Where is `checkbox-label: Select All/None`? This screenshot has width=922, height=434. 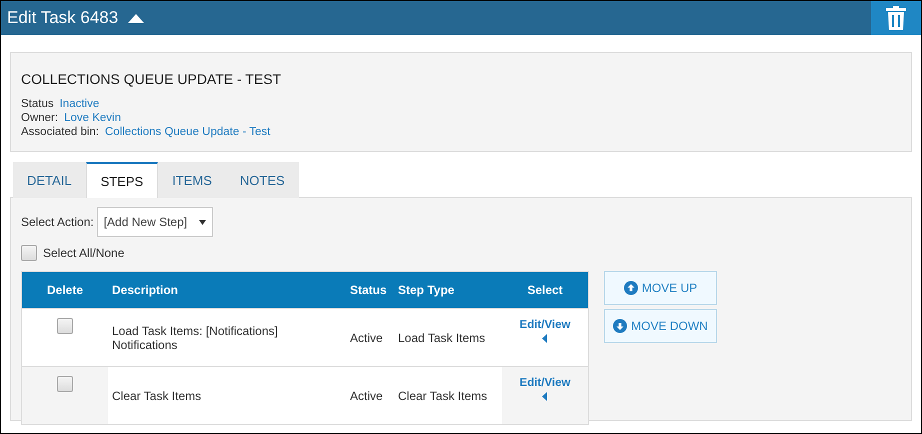
checkbox-label: Select All/None is located at coordinates (83, 253).